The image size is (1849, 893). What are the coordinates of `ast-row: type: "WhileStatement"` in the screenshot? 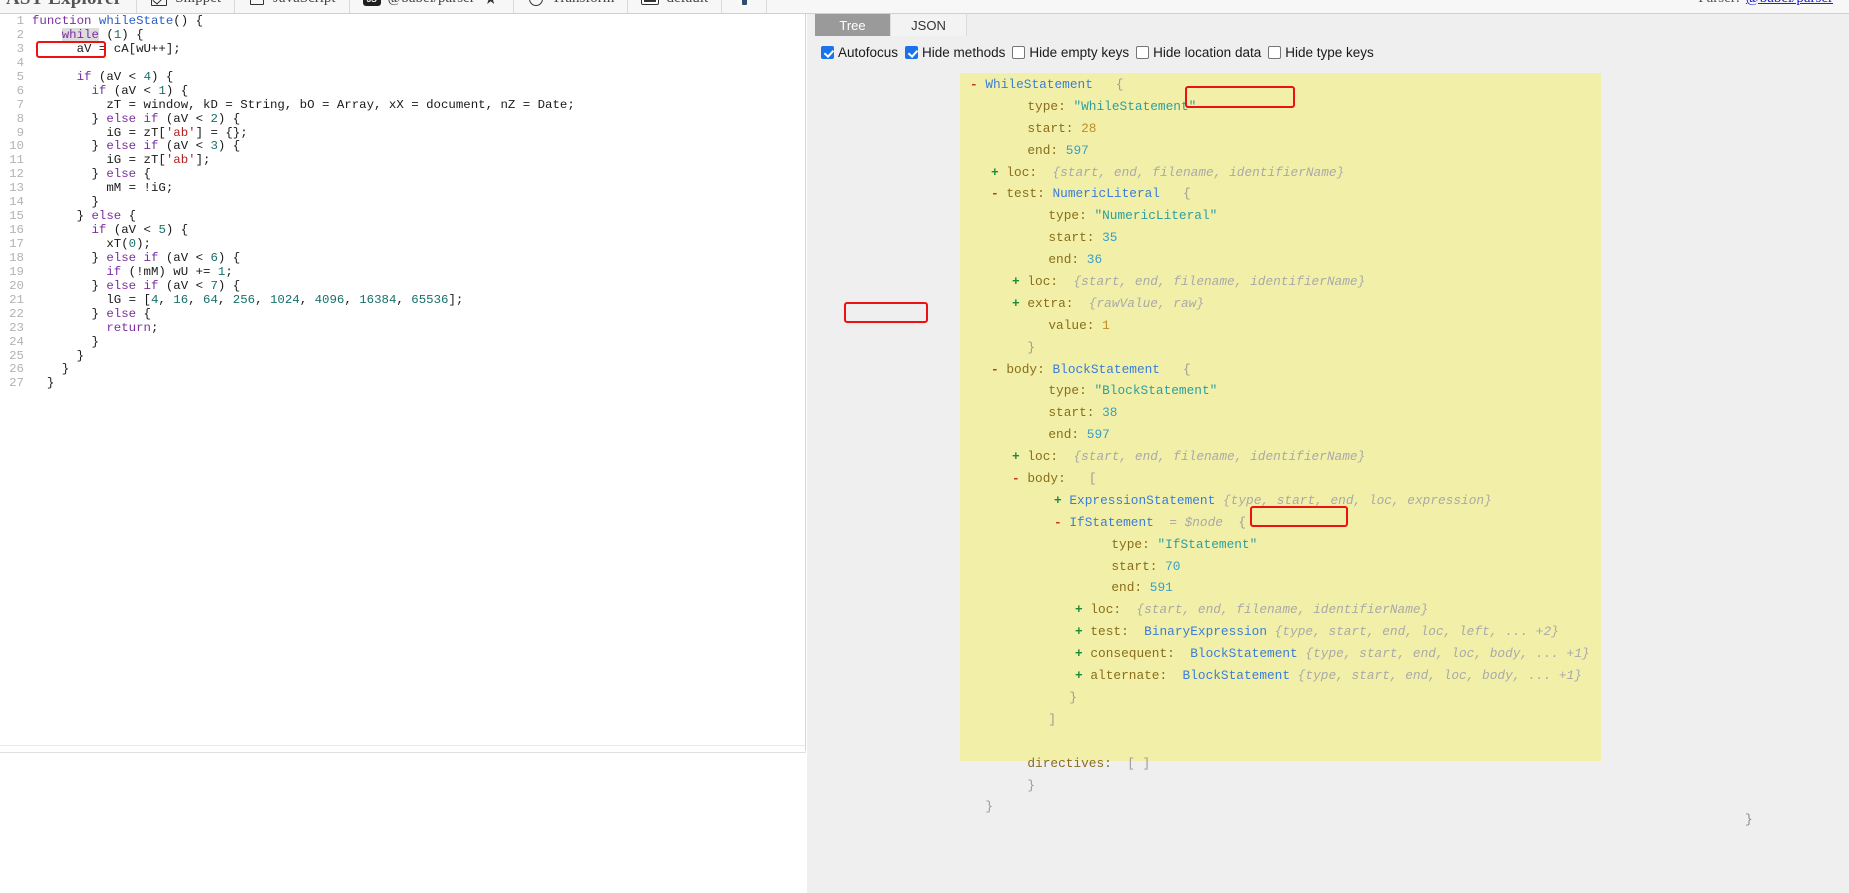 It's located at (1332, 107).